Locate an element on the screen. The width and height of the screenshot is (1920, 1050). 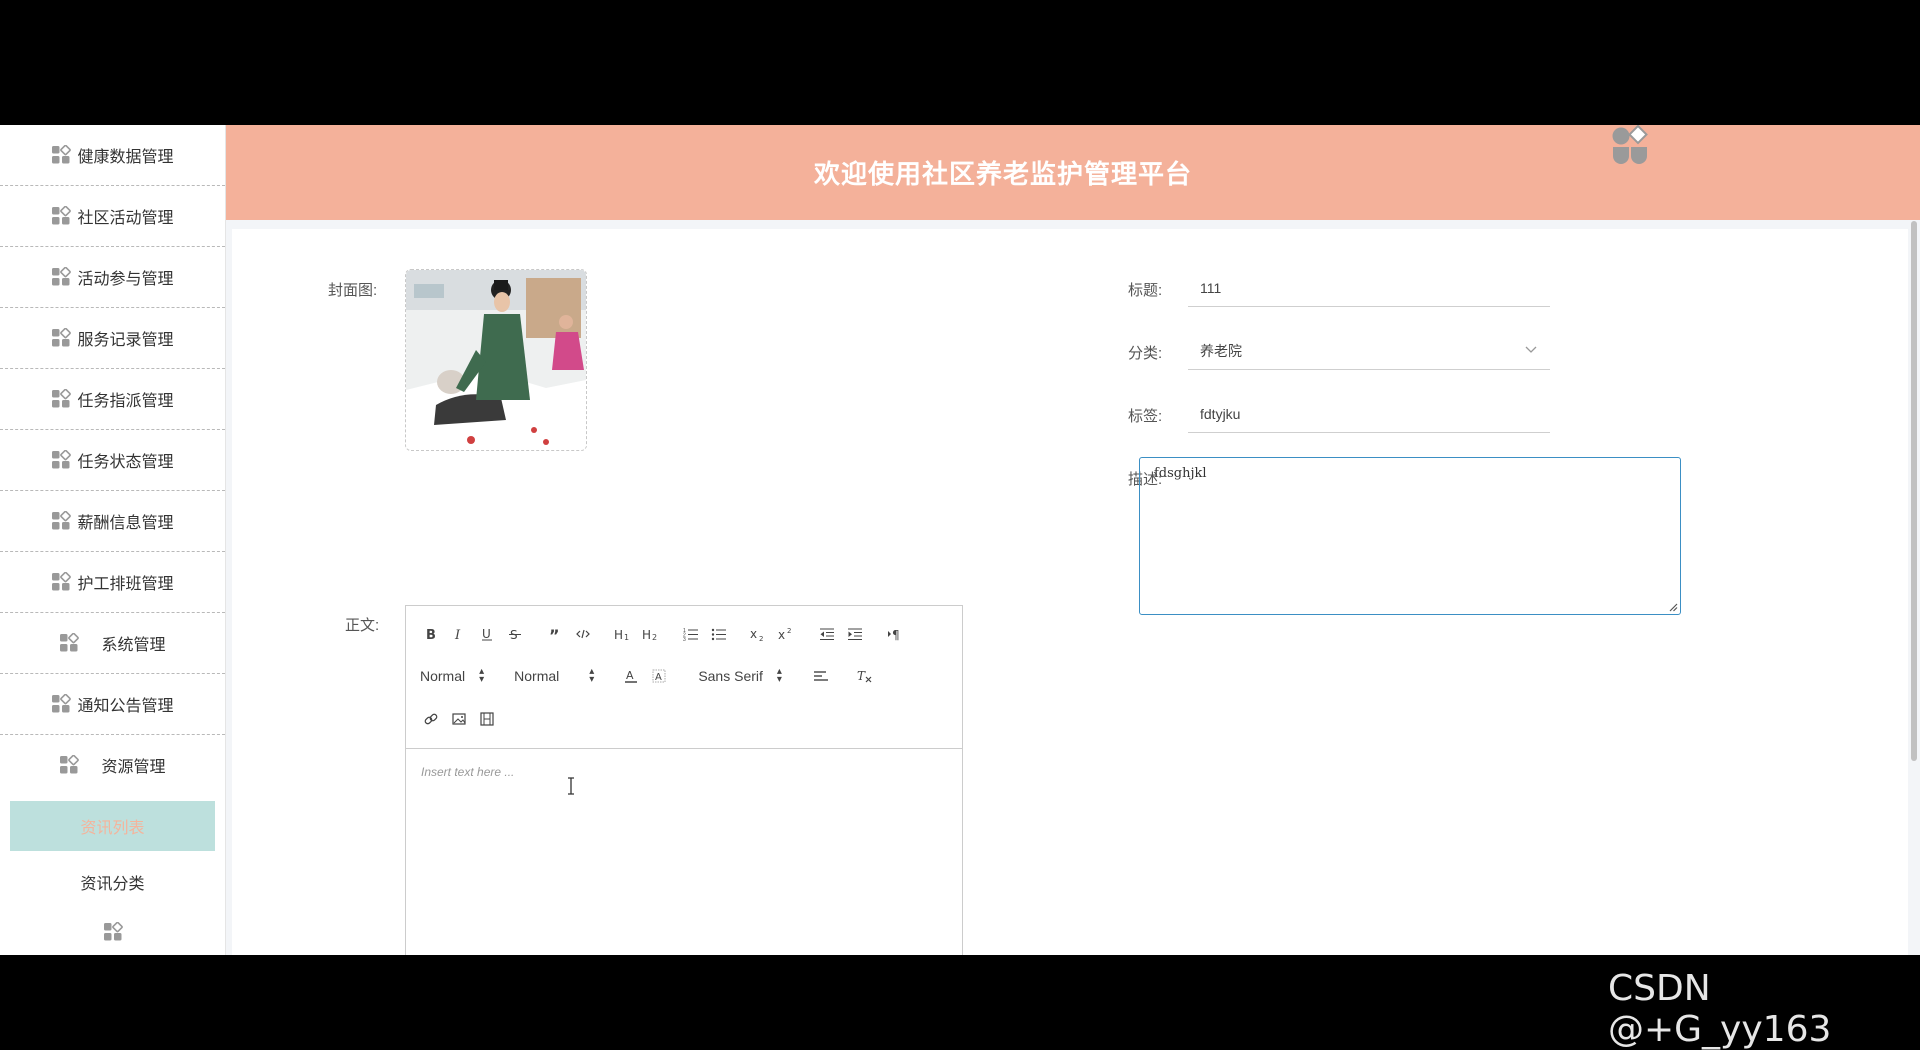
image-icon is located at coordinates (459, 719).